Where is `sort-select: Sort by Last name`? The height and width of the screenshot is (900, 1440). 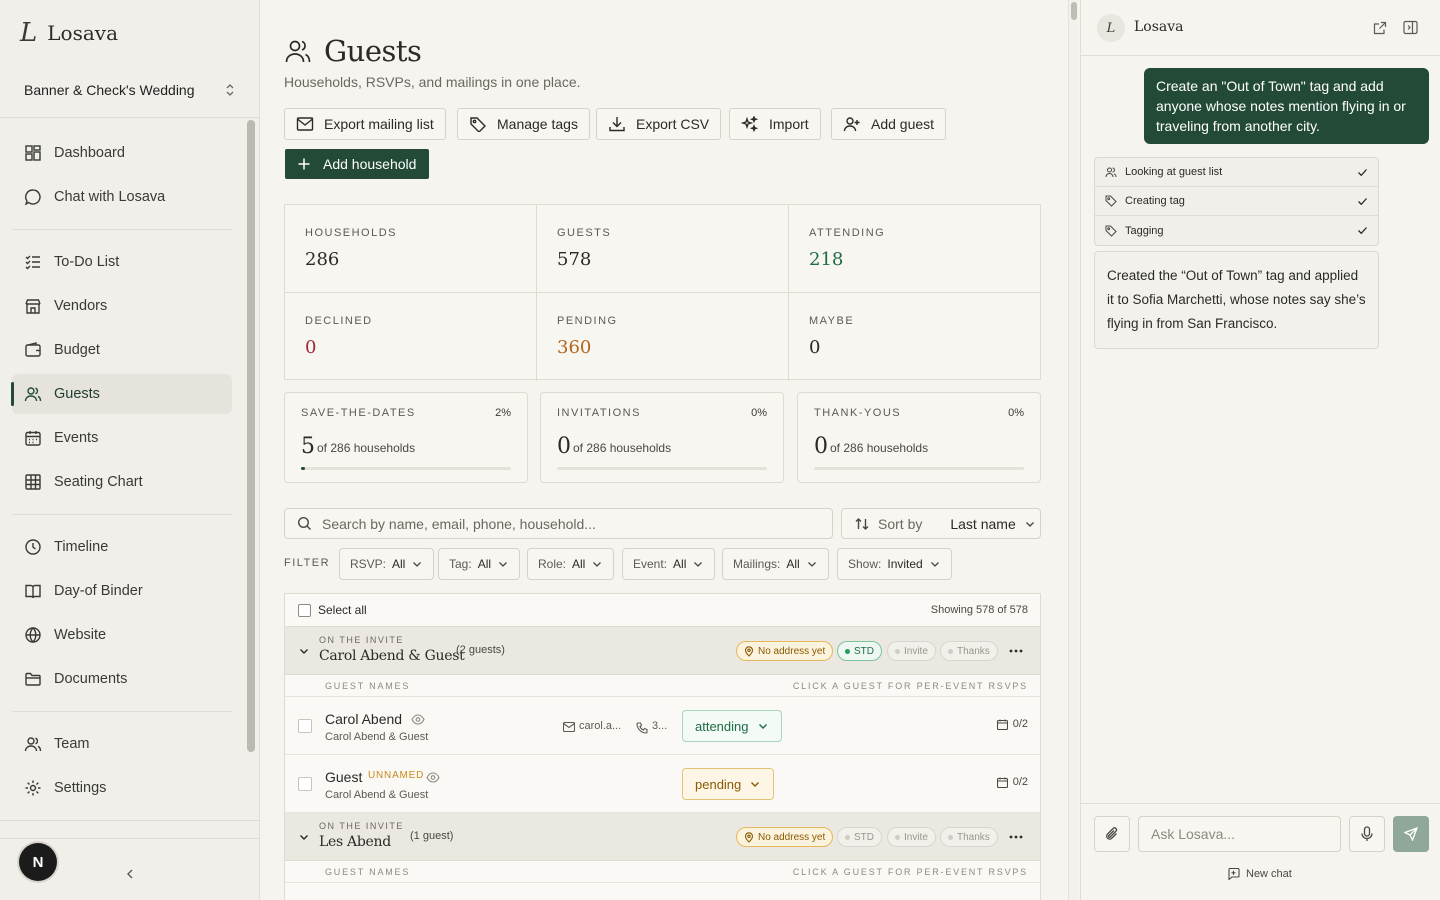
sort-select: Sort by Last name is located at coordinates (941, 523).